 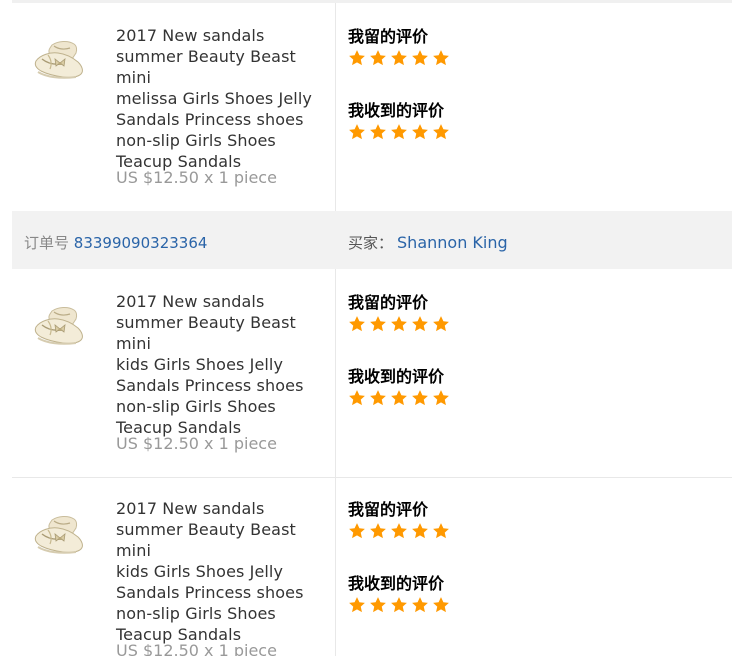 I want to click on order-header: 订单号 83399090323364 买家： Shannon King, so click(x=372, y=240).